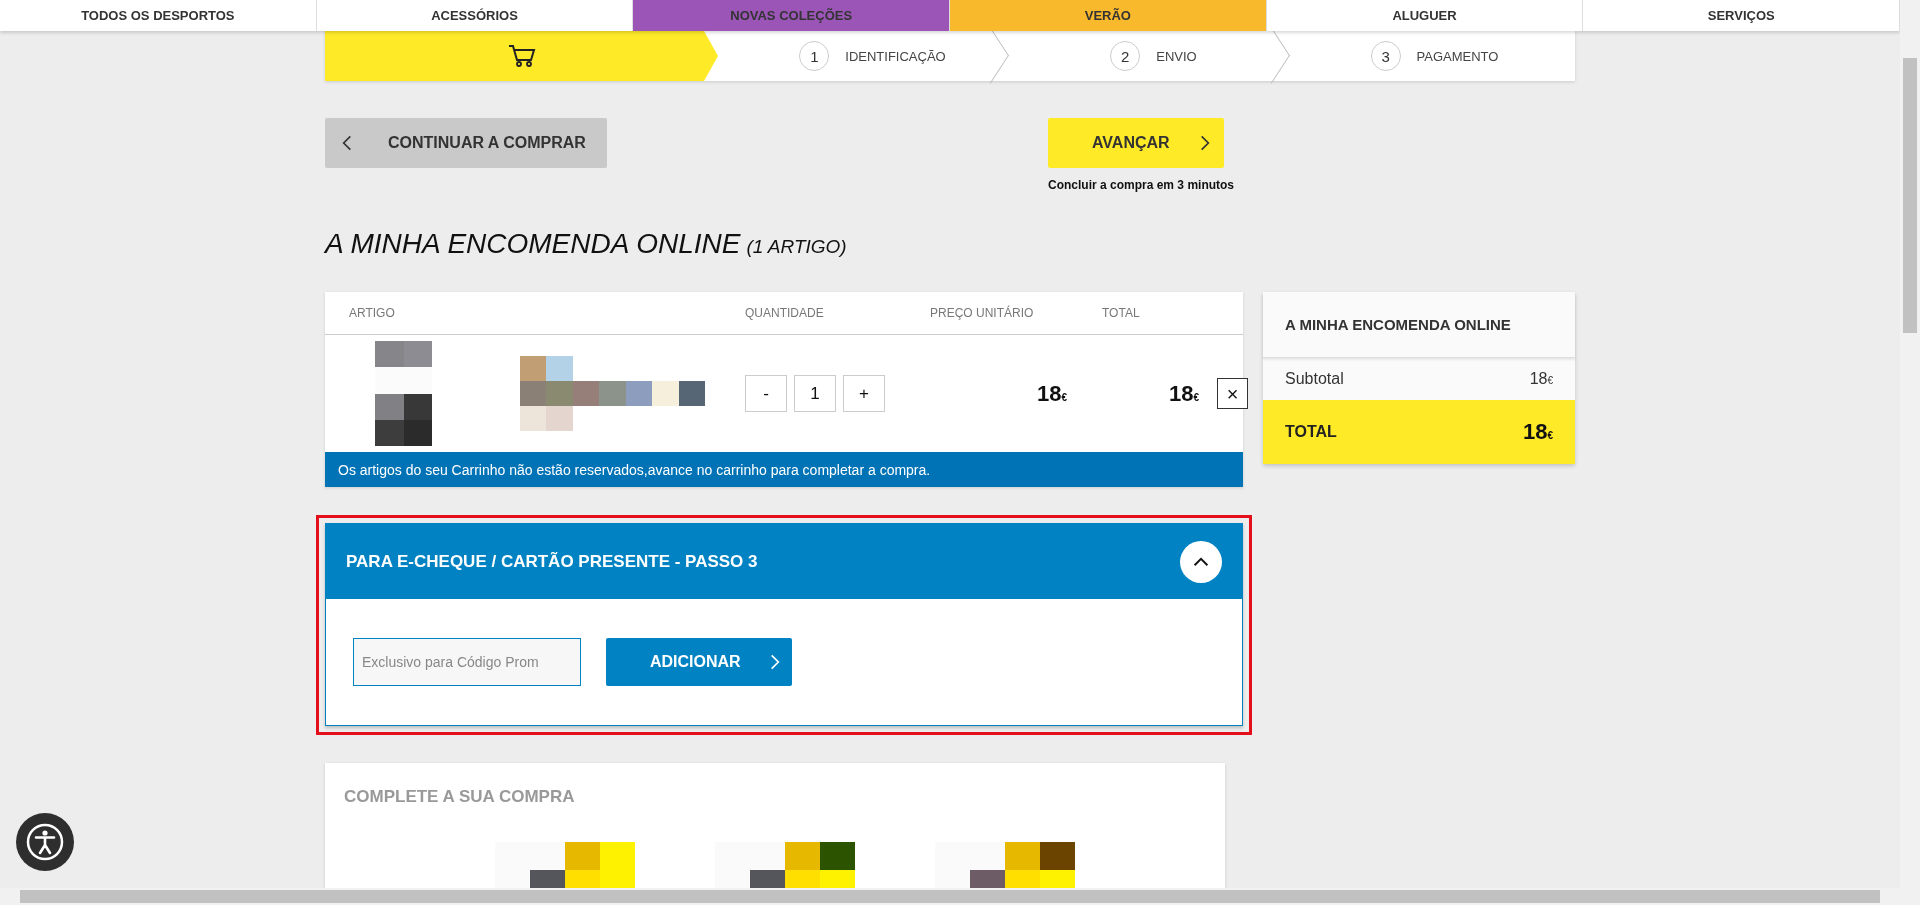 The width and height of the screenshot is (1920, 905). I want to click on nav-menu-item: ALUGUER, so click(1425, 15).